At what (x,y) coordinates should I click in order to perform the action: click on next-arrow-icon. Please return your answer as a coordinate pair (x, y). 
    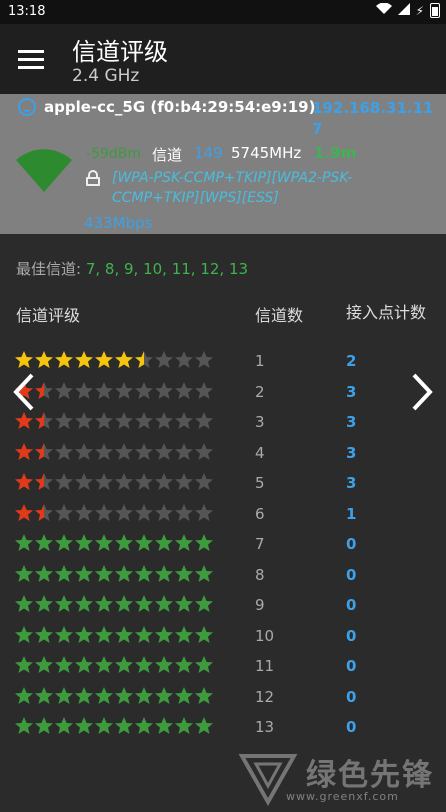
    Looking at the image, I should click on (422, 392).